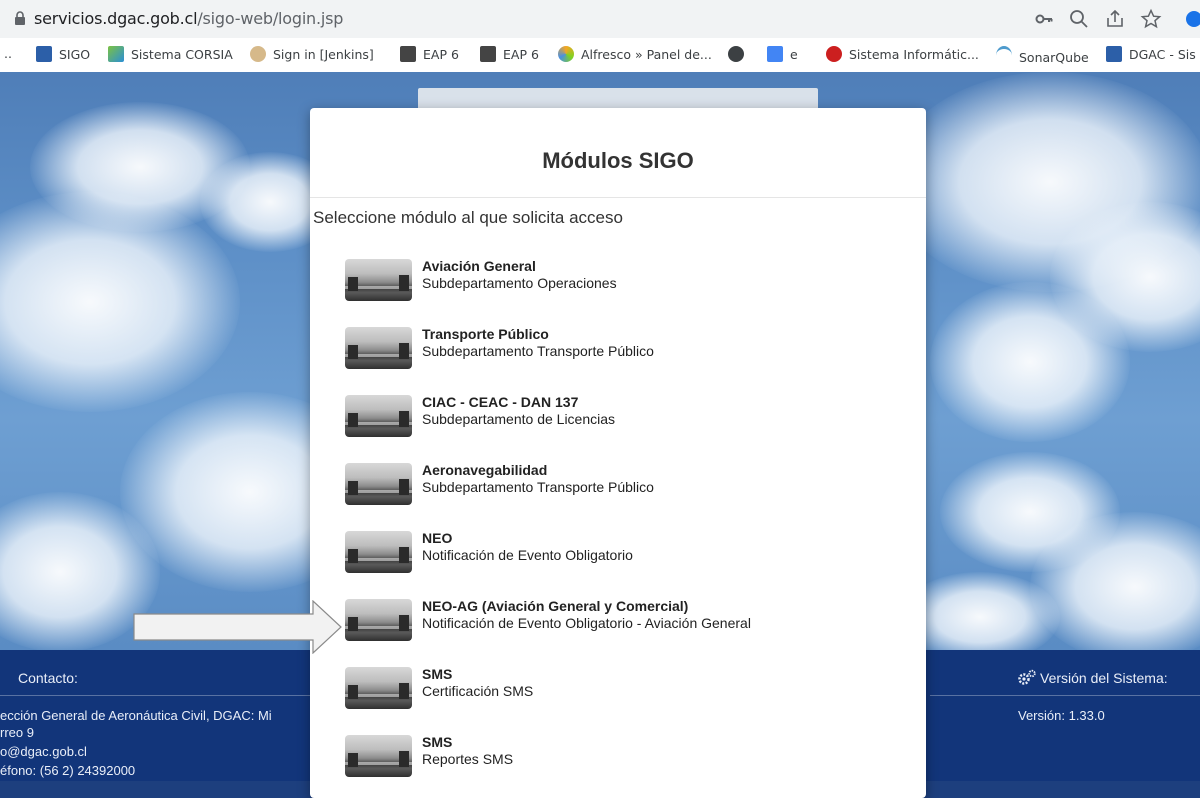 The width and height of the screenshot is (1200, 798). I want to click on modal-subtitle: Seleccione módulo al que solicita acceso, so click(468, 217).